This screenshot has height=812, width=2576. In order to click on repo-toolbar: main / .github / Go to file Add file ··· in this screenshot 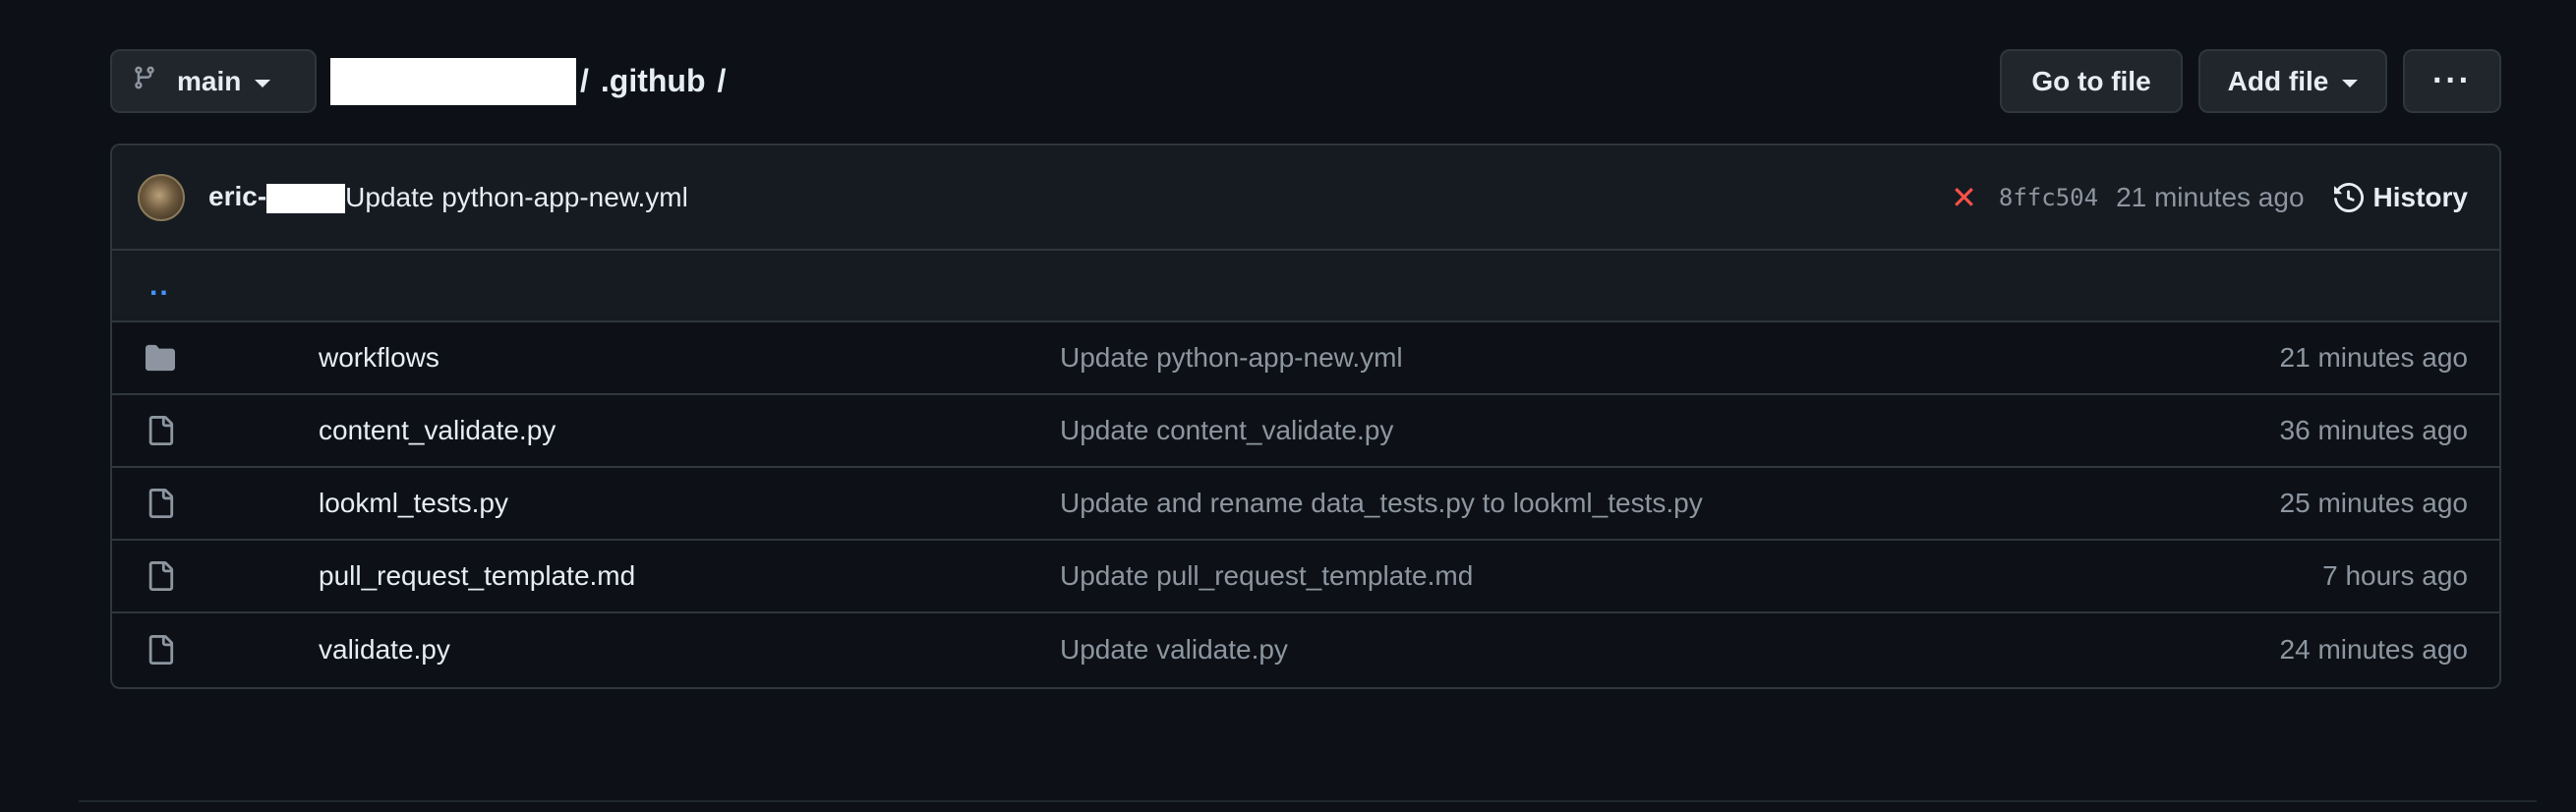, I will do `click(1305, 81)`.